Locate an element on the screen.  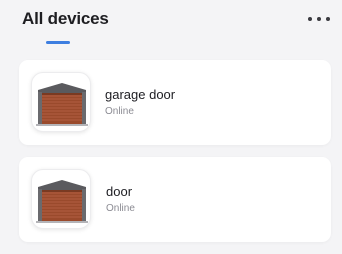
device-name: door is located at coordinates (119, 191).